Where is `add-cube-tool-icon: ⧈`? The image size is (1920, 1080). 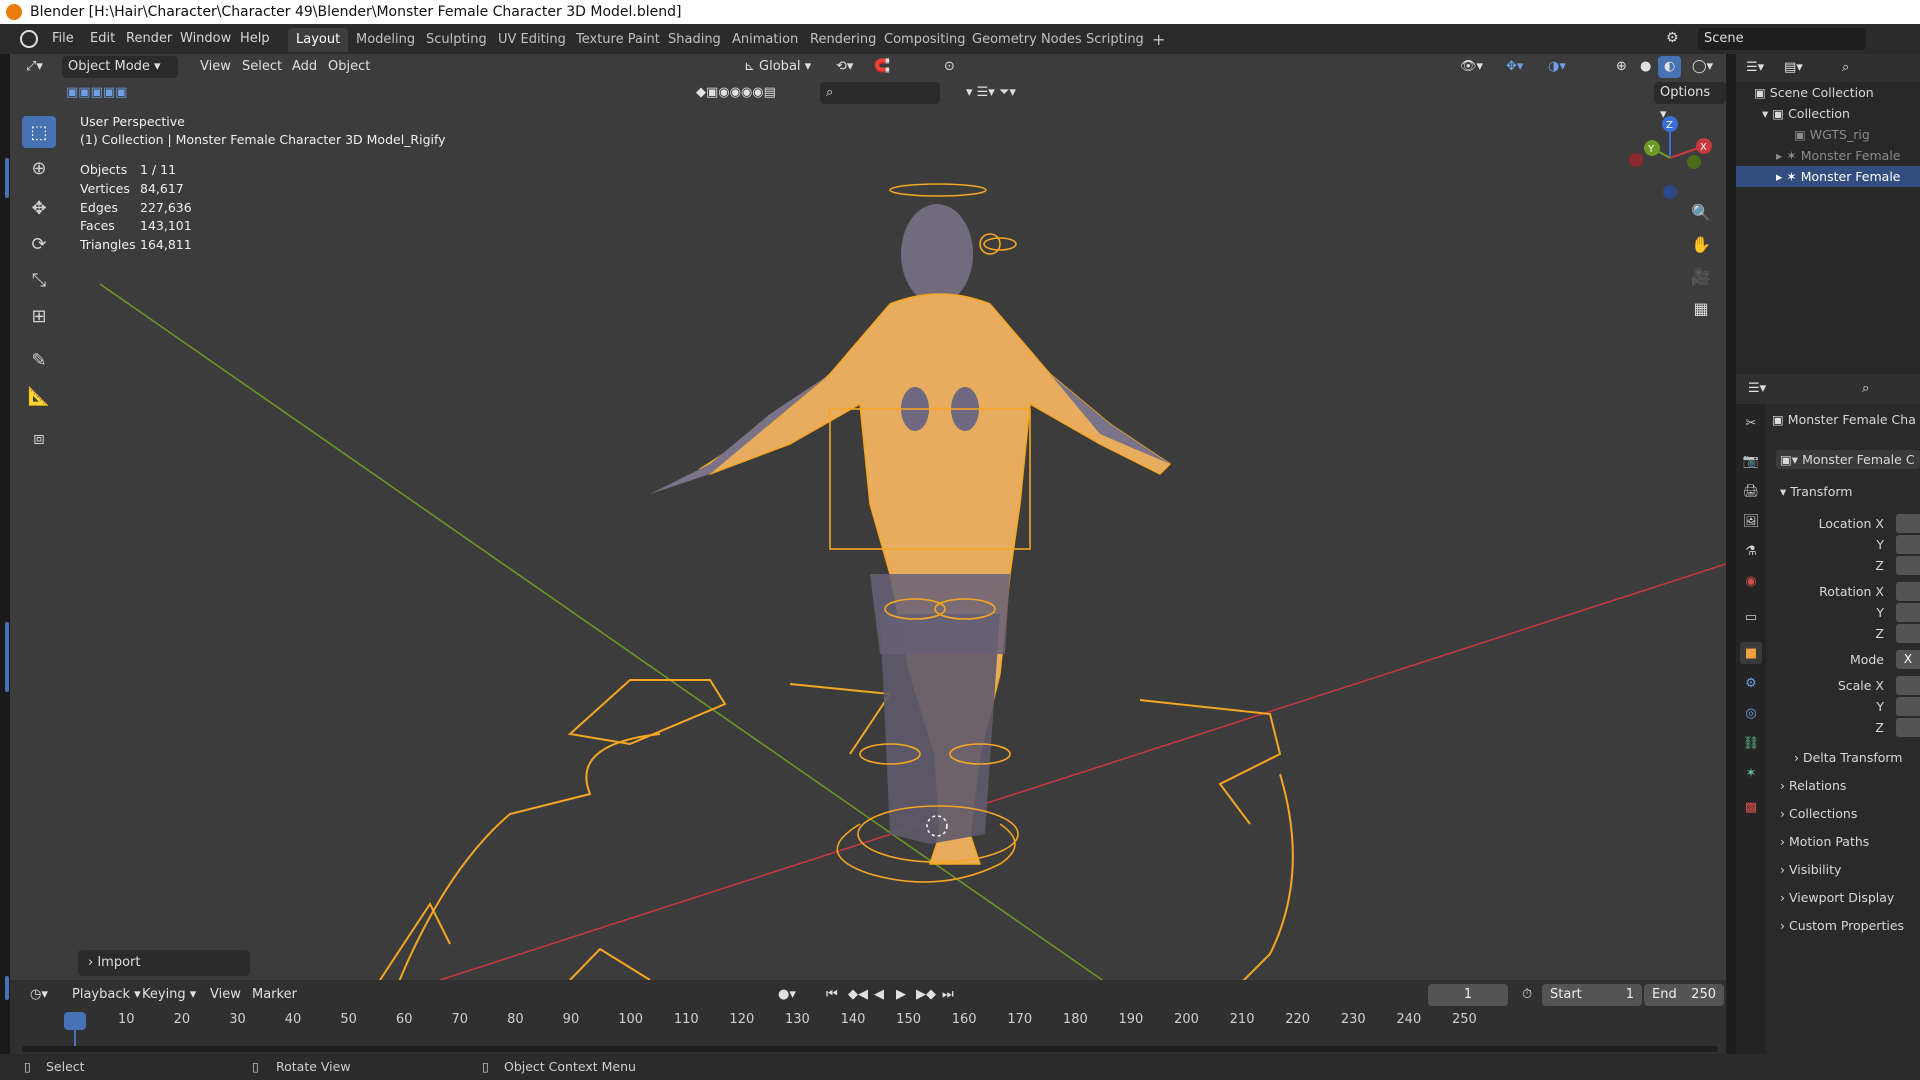 add-cube-tool-icon: ⧈ is located at coordinates (39, 438).